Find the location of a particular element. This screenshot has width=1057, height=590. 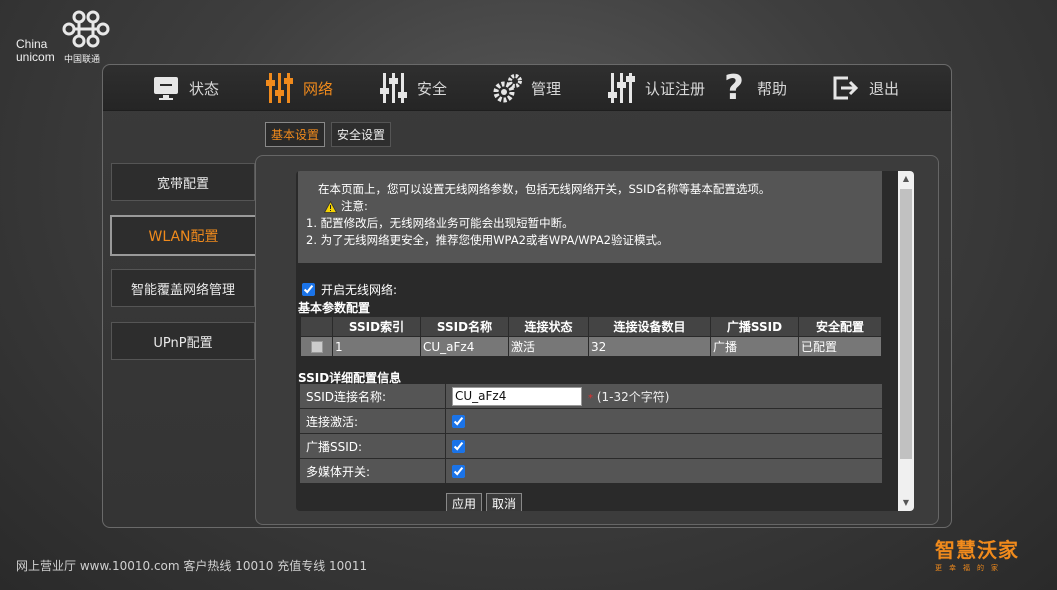

ssid-name-row: SSID连接名称: * (1-32个字符) is located at coordinates (591, 396).